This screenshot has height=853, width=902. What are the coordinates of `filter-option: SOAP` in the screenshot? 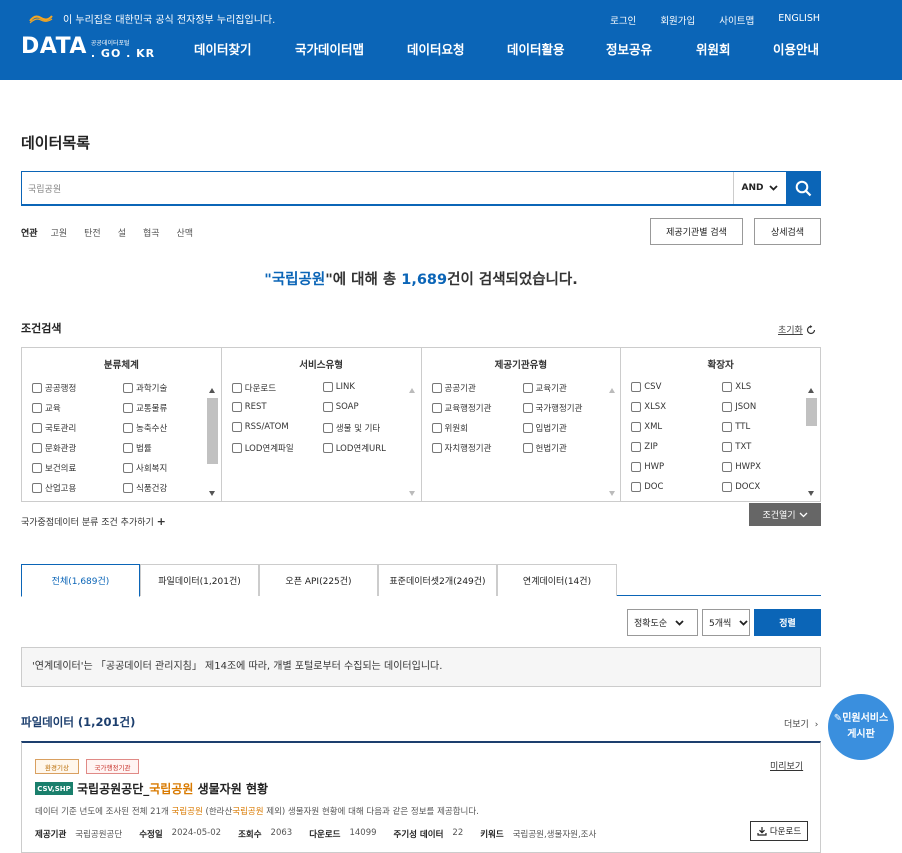 It's located at (340, 407).